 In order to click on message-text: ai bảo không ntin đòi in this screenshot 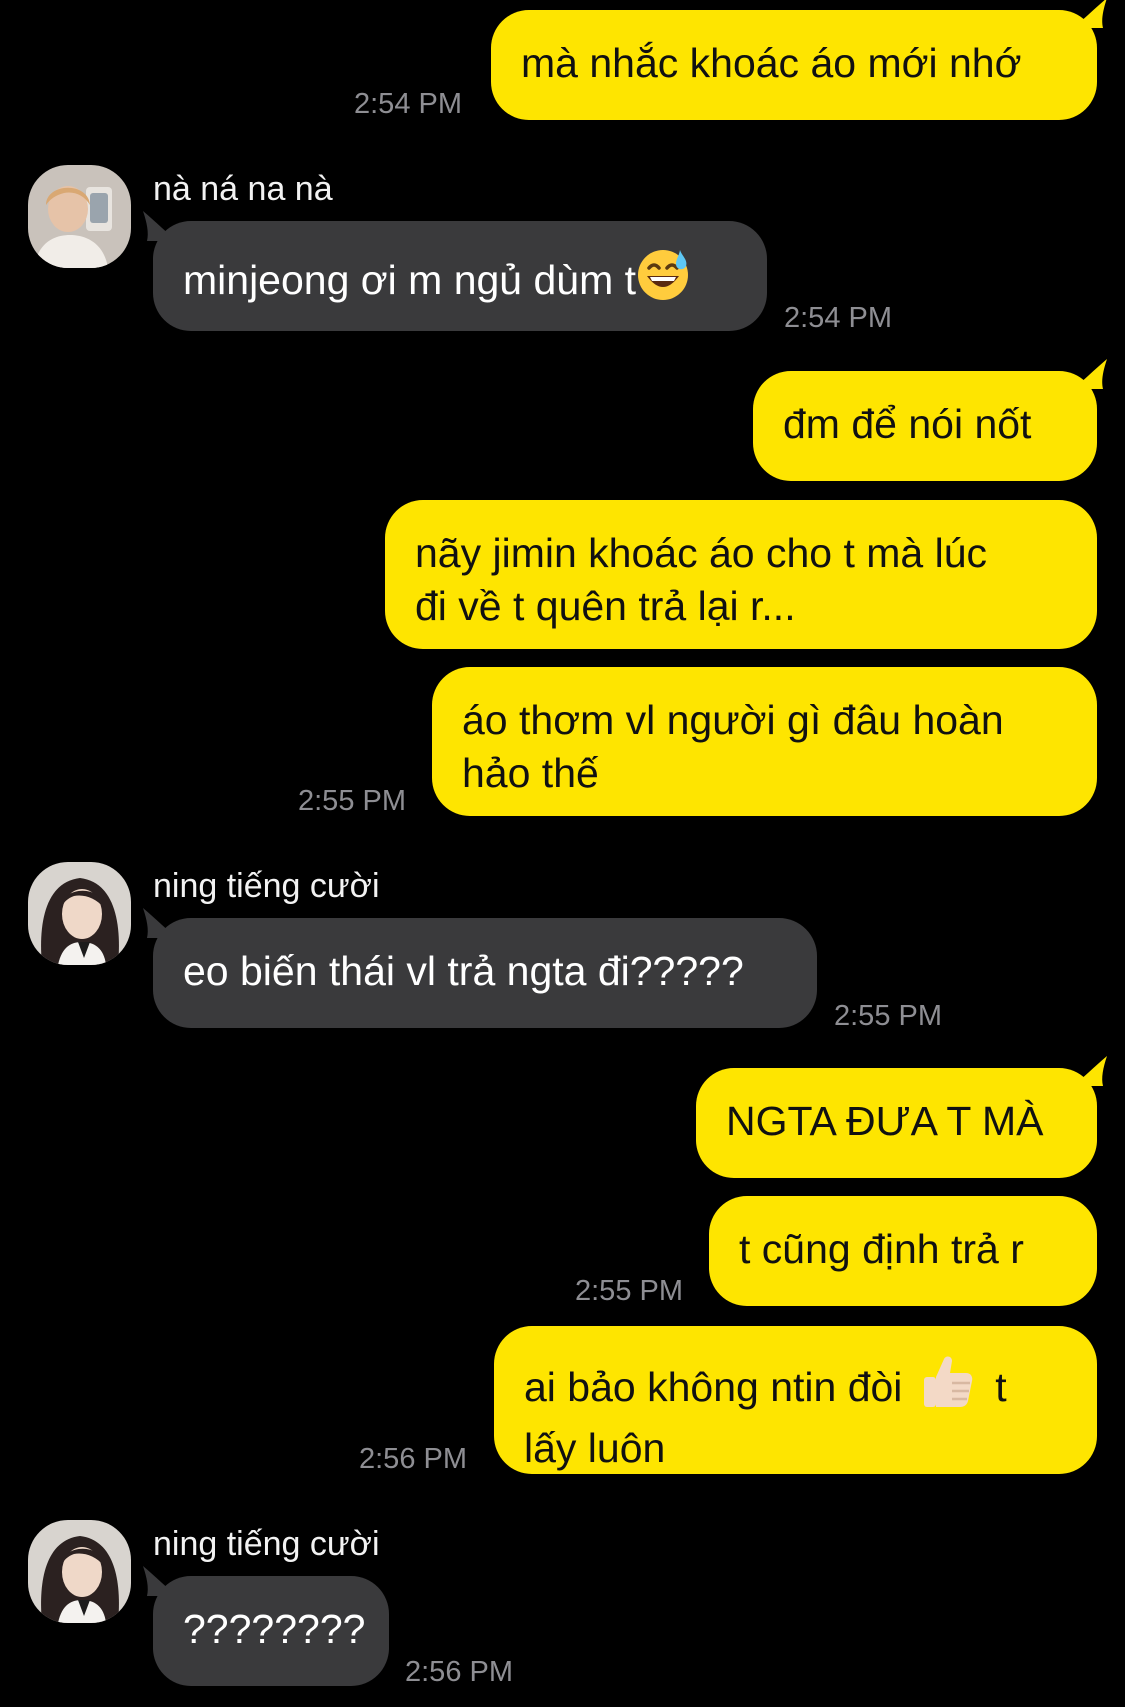, I will do `click(713, 1387)`.